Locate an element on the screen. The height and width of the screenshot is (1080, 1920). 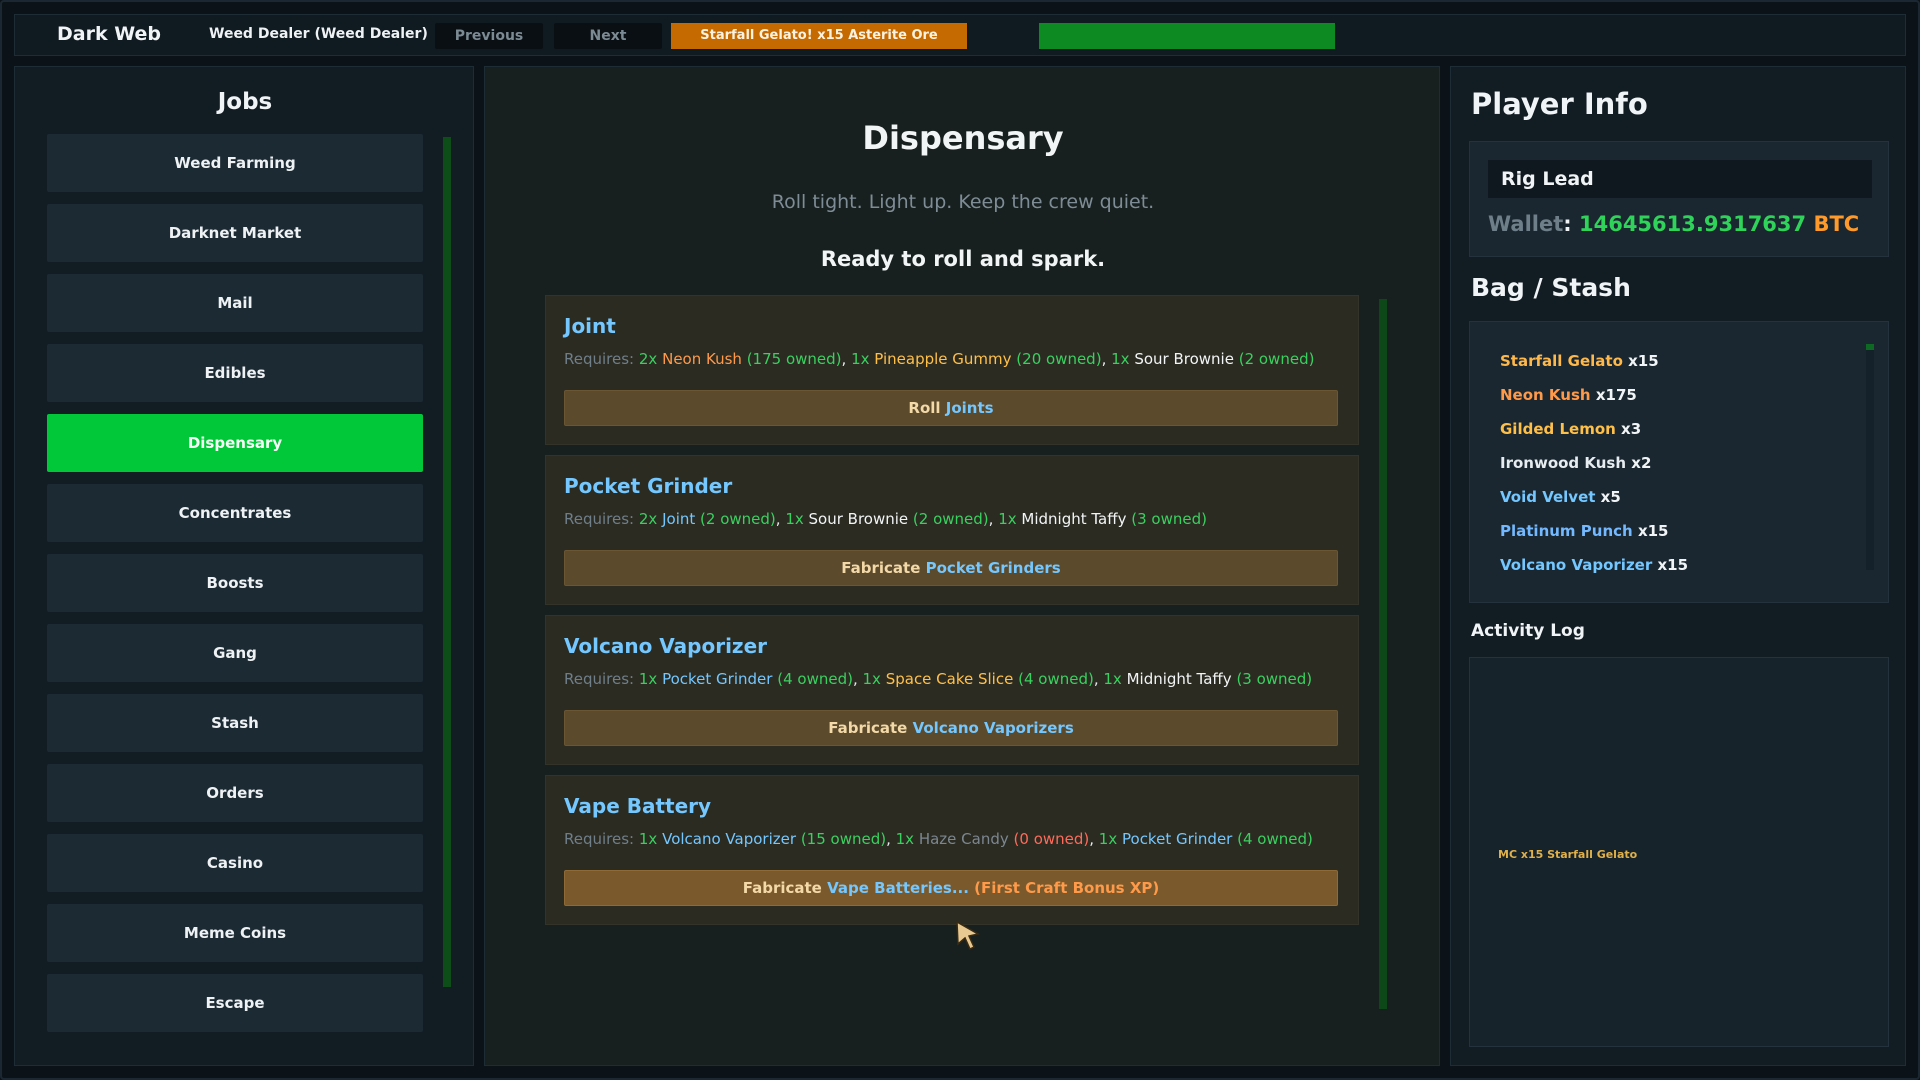
requirement-owned: (2 owned) is located at coordinates (950, 519).